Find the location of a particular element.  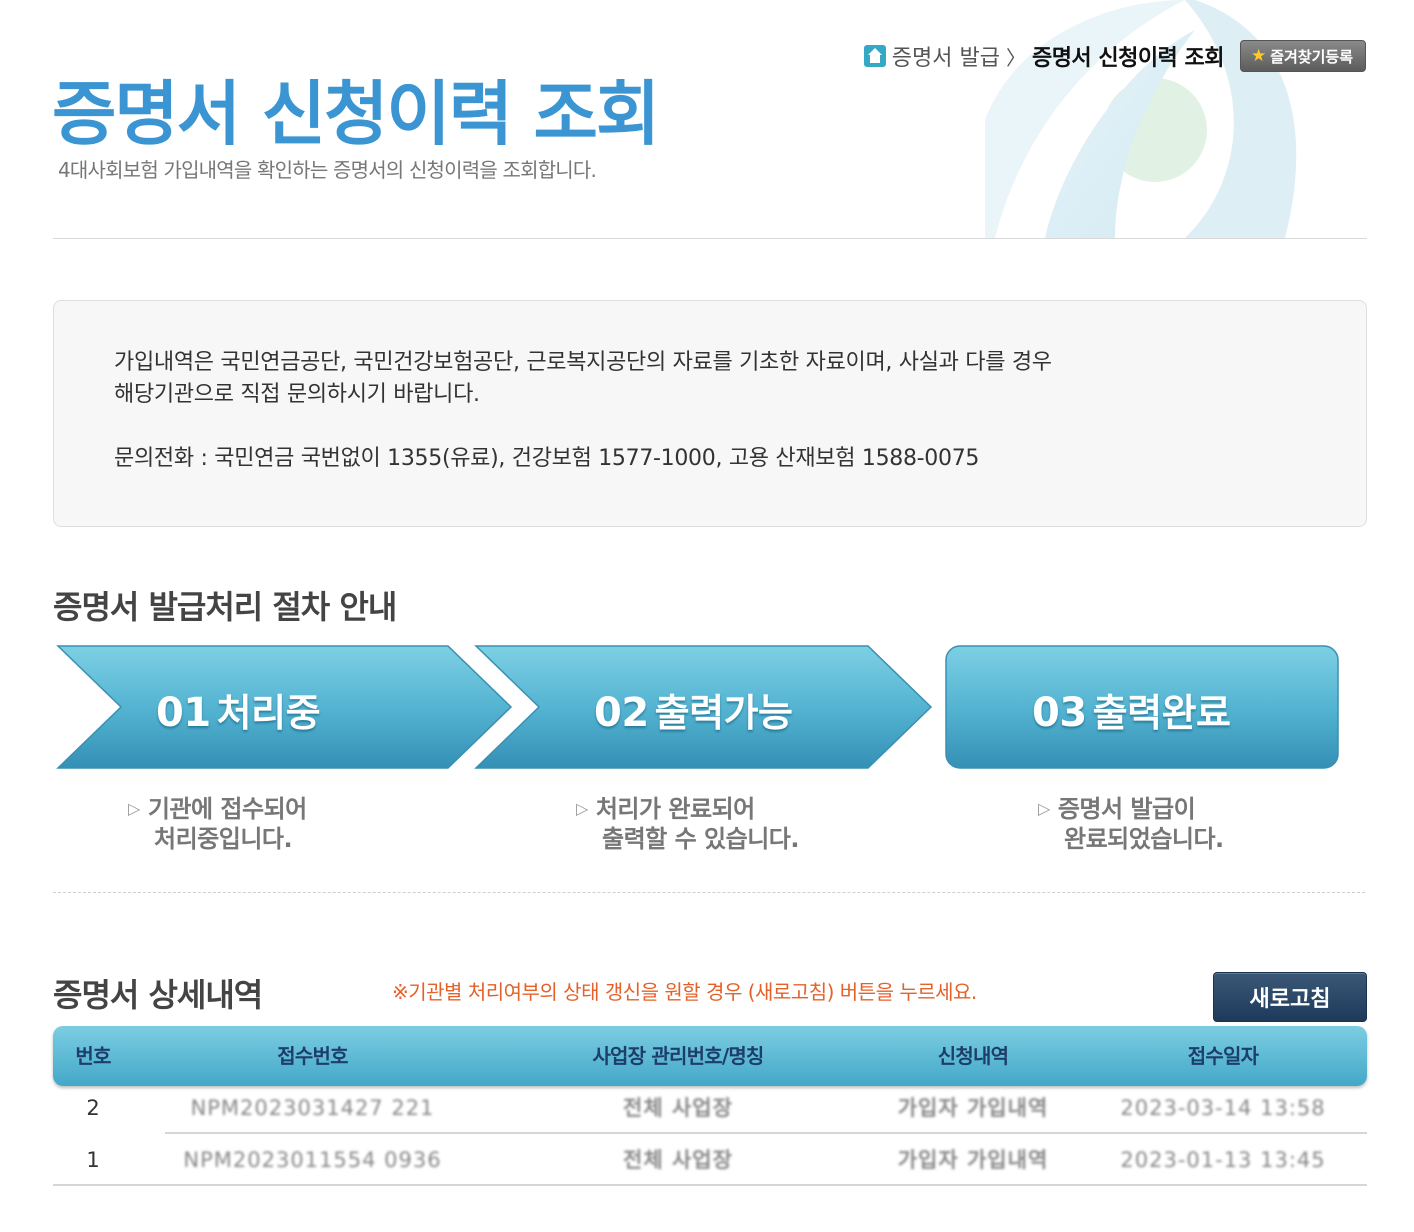

table-header: 번호 접수번호 사업장 관리번호/명칭 신청내역 접수일자 is located at coordinates (710, 1056).